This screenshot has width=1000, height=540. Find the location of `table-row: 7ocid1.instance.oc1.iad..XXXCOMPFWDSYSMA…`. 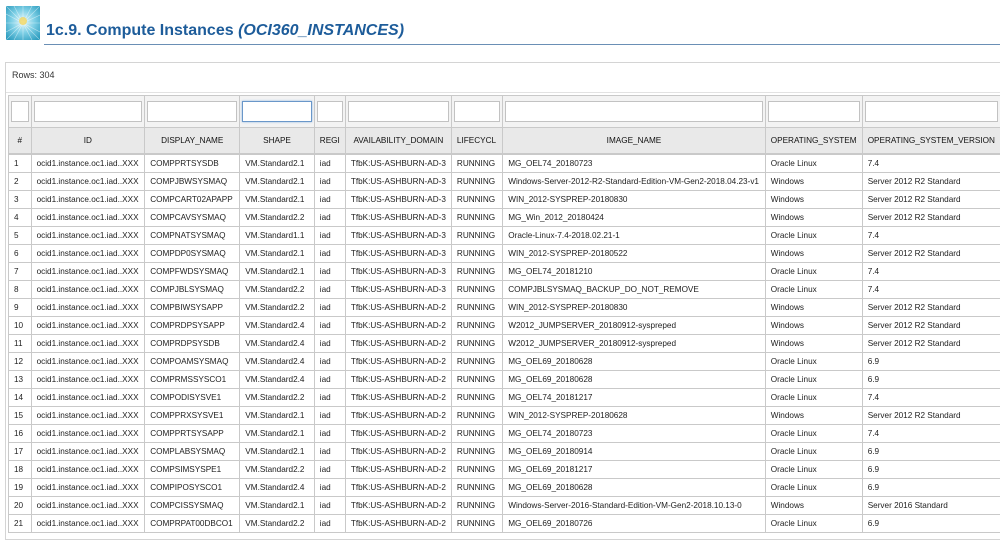

table-row: 7ocid1.instance.oc1.iad..XXXCOMPFWDSYSMA… is located at coordinates (504, 272).